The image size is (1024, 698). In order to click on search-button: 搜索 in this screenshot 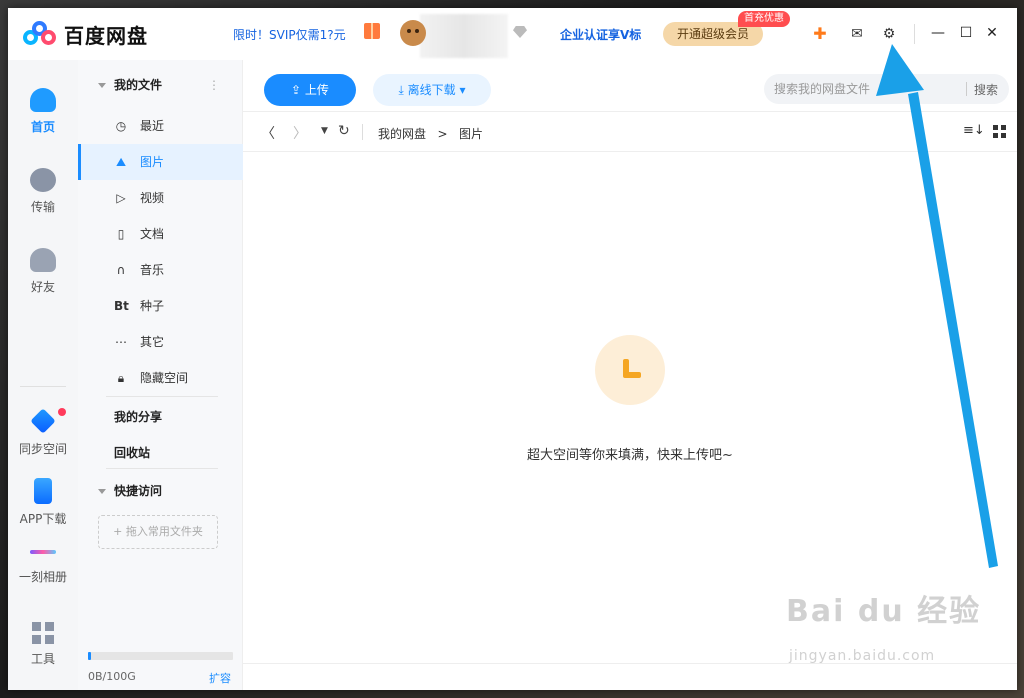, I will do `click(986, 89)`.